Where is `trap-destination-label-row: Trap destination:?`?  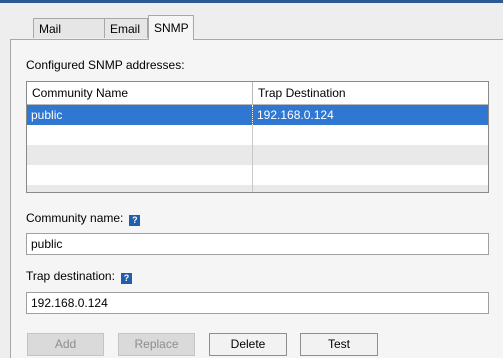 trap-destination-label-row: Trap destination:? is located at coordinates (79, 276).